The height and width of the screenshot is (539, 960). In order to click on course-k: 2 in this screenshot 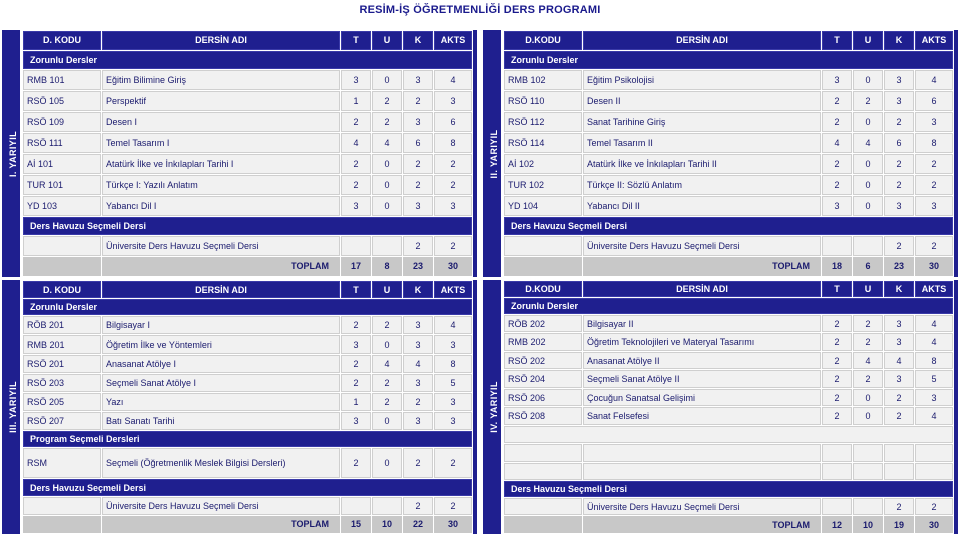, I will do `click(899, 164)`.